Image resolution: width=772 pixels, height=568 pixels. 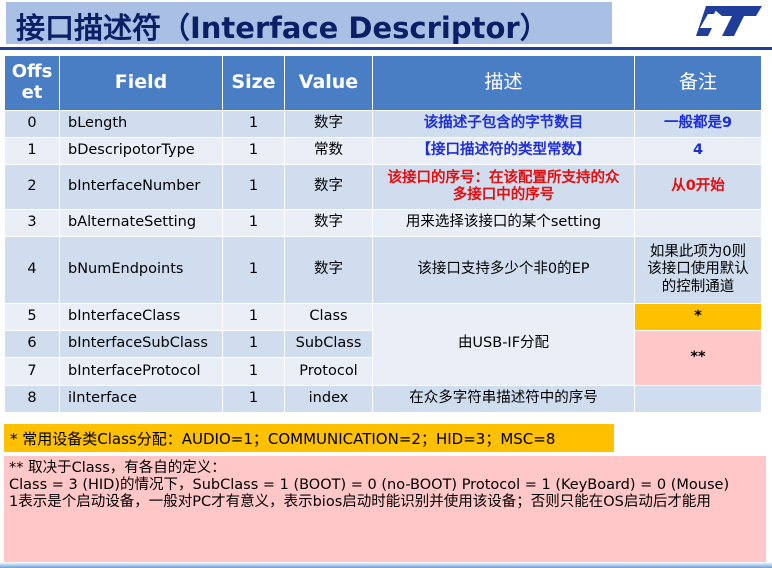 I want to click on cell-field: bInterfaceProtocol, so click(x=141, y=371).